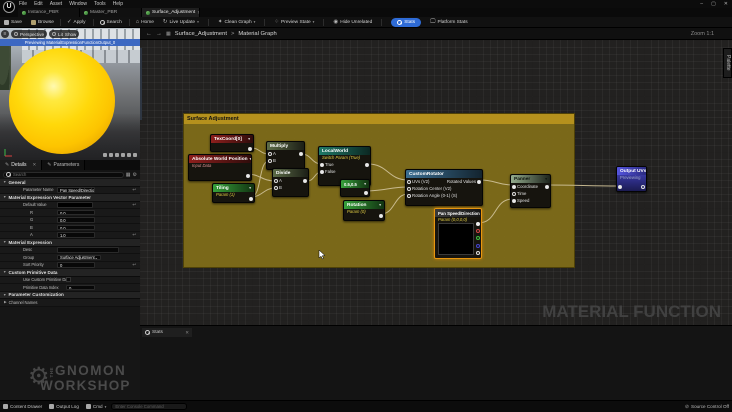  I want to click on row-channel-names: ▶ Channel Names, so click(70, 303).